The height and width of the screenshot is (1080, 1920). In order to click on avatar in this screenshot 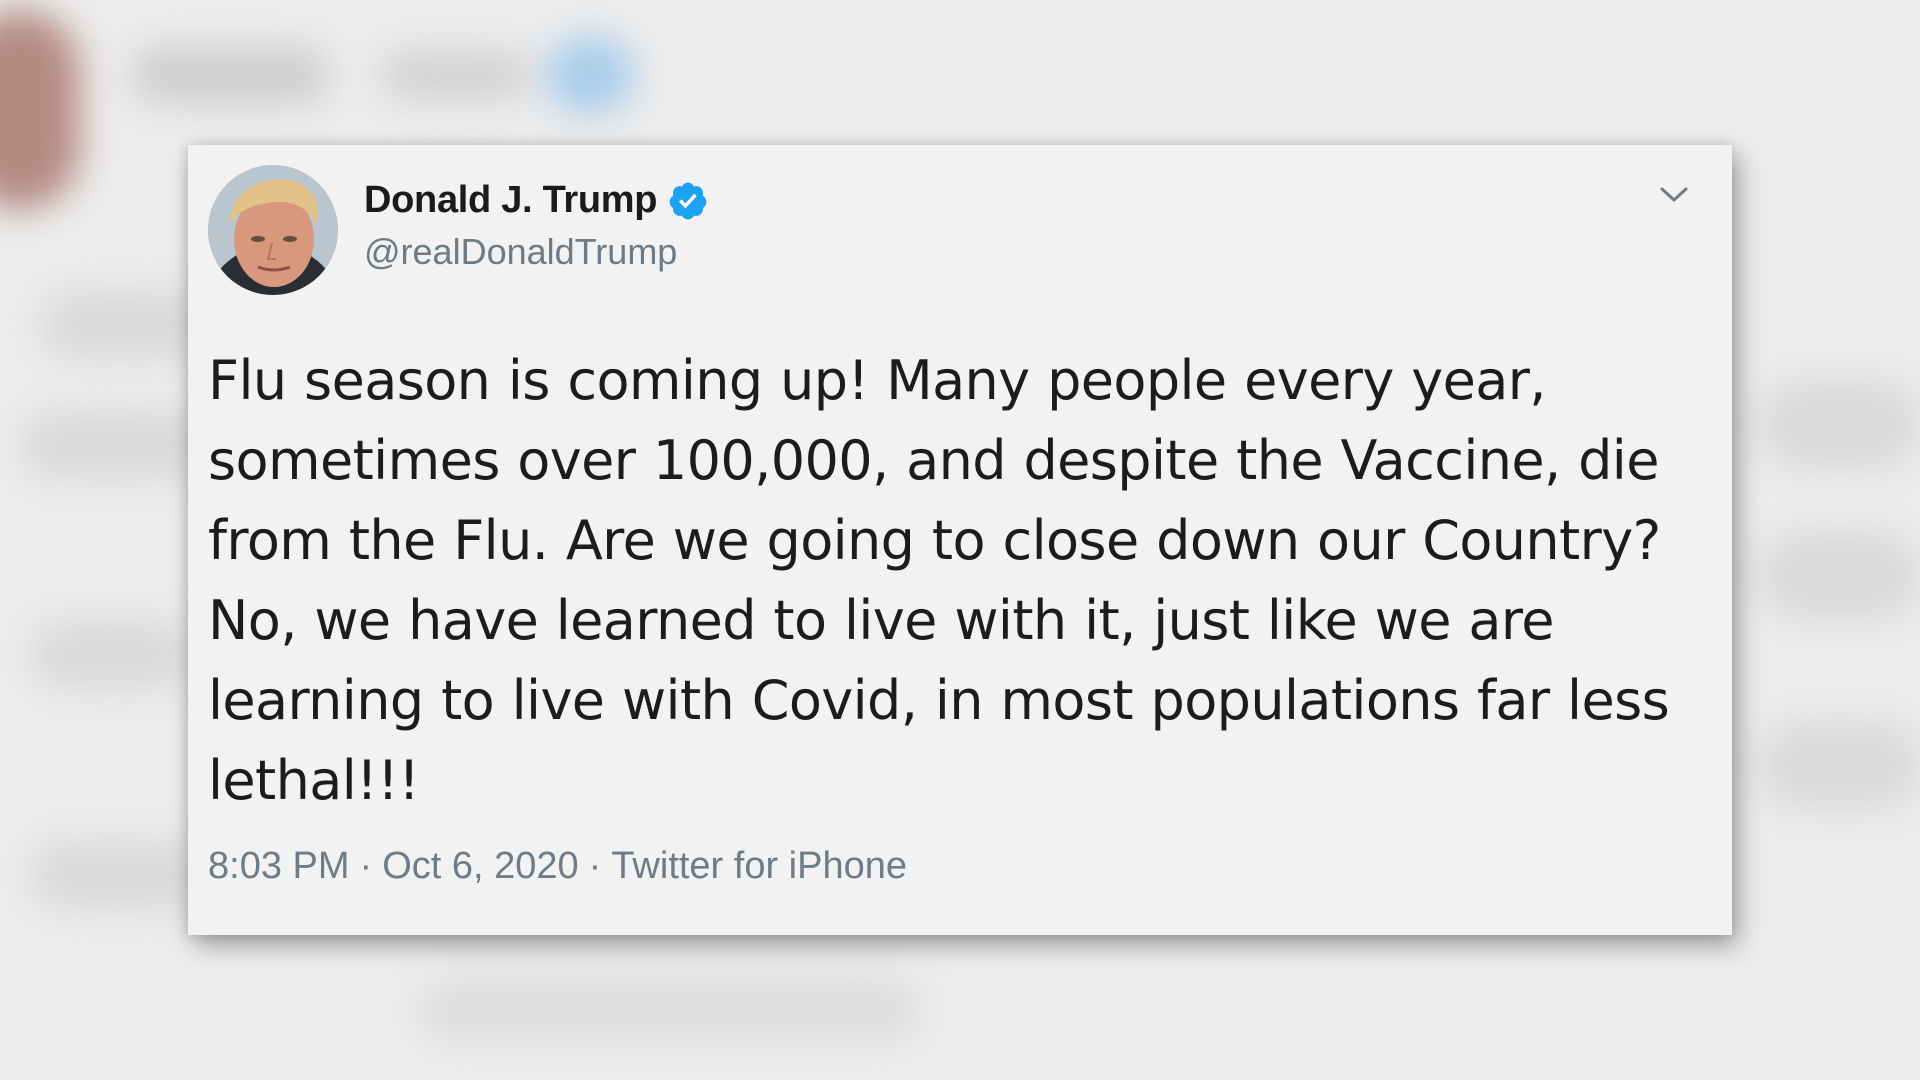, I will do `click(273, 230)`.